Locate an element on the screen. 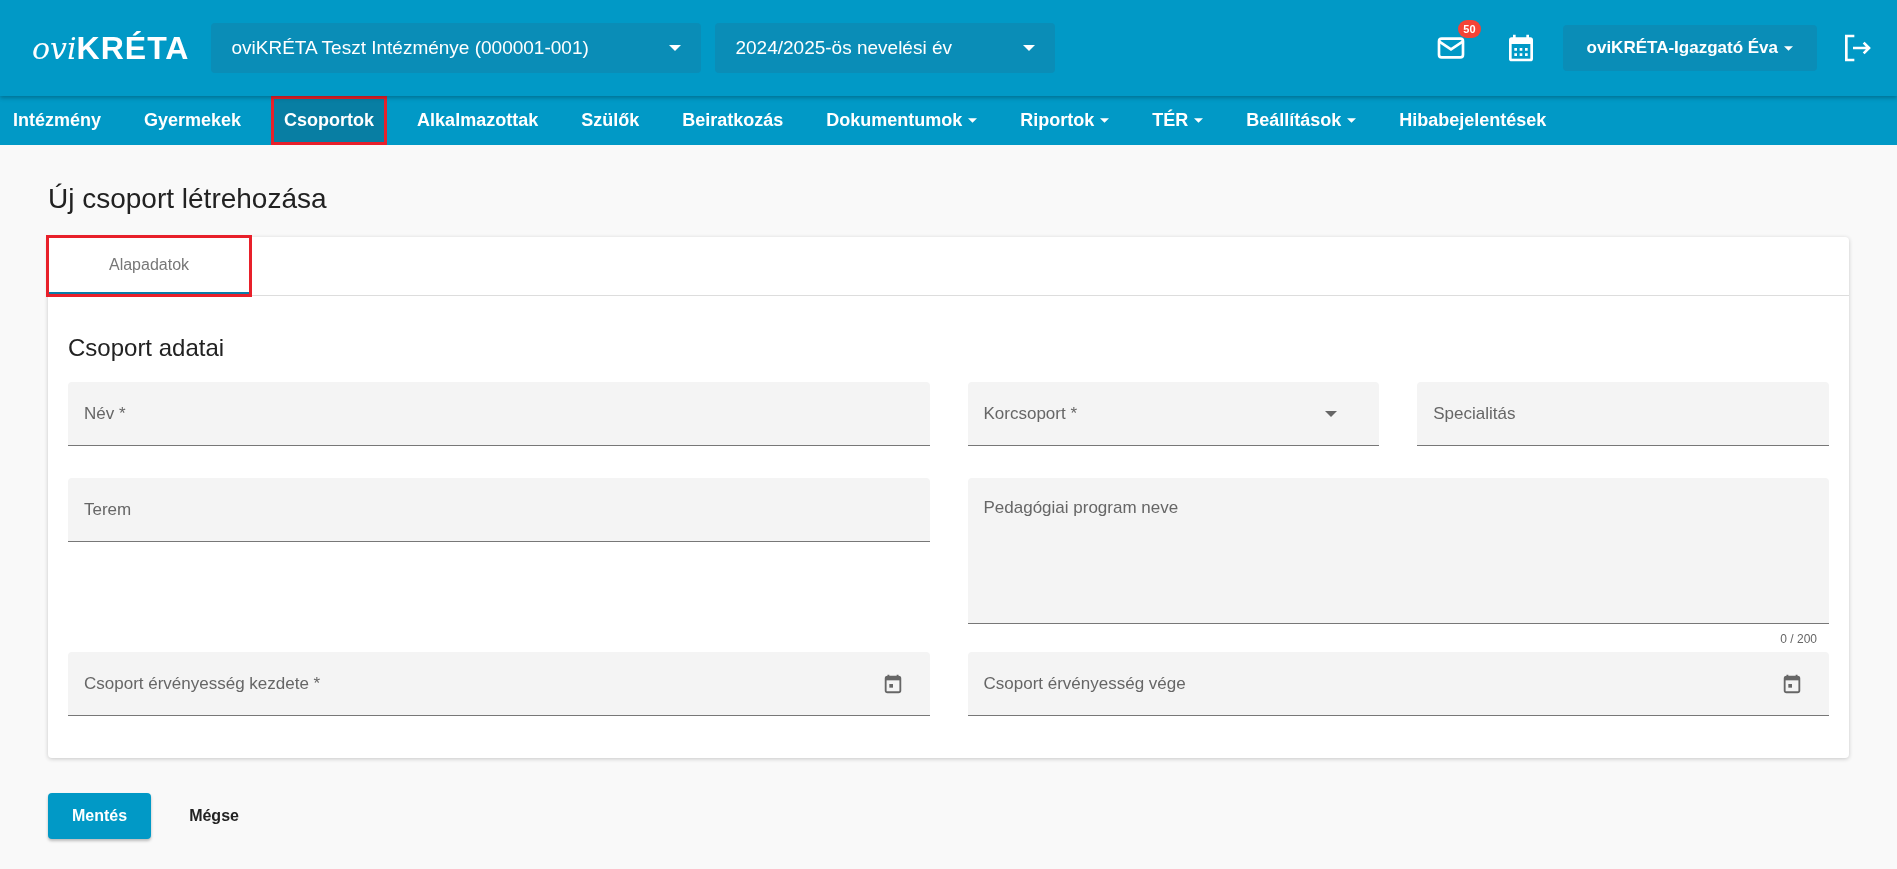 Image resolution: width=1897 pixels, height=869 pixels. textarea-field: Pedagógiai program neve is located at coordinates (1398, 551).